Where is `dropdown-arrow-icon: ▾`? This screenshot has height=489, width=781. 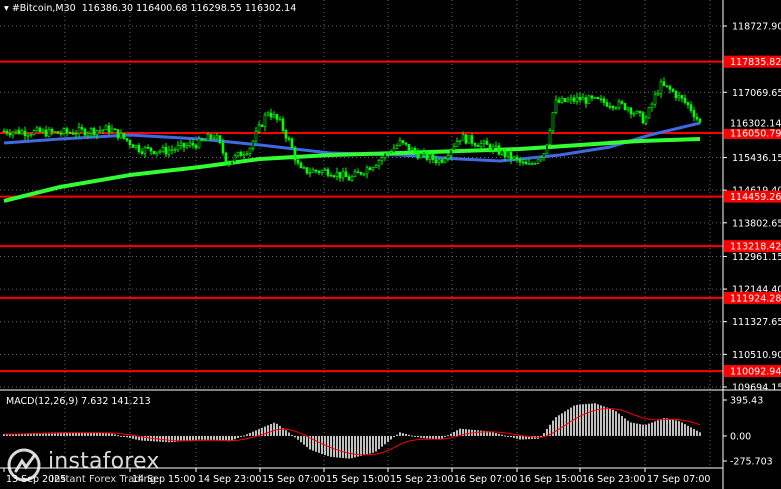 dropdown-arrow-icon: ▾ is located at coordinates (6, 8).